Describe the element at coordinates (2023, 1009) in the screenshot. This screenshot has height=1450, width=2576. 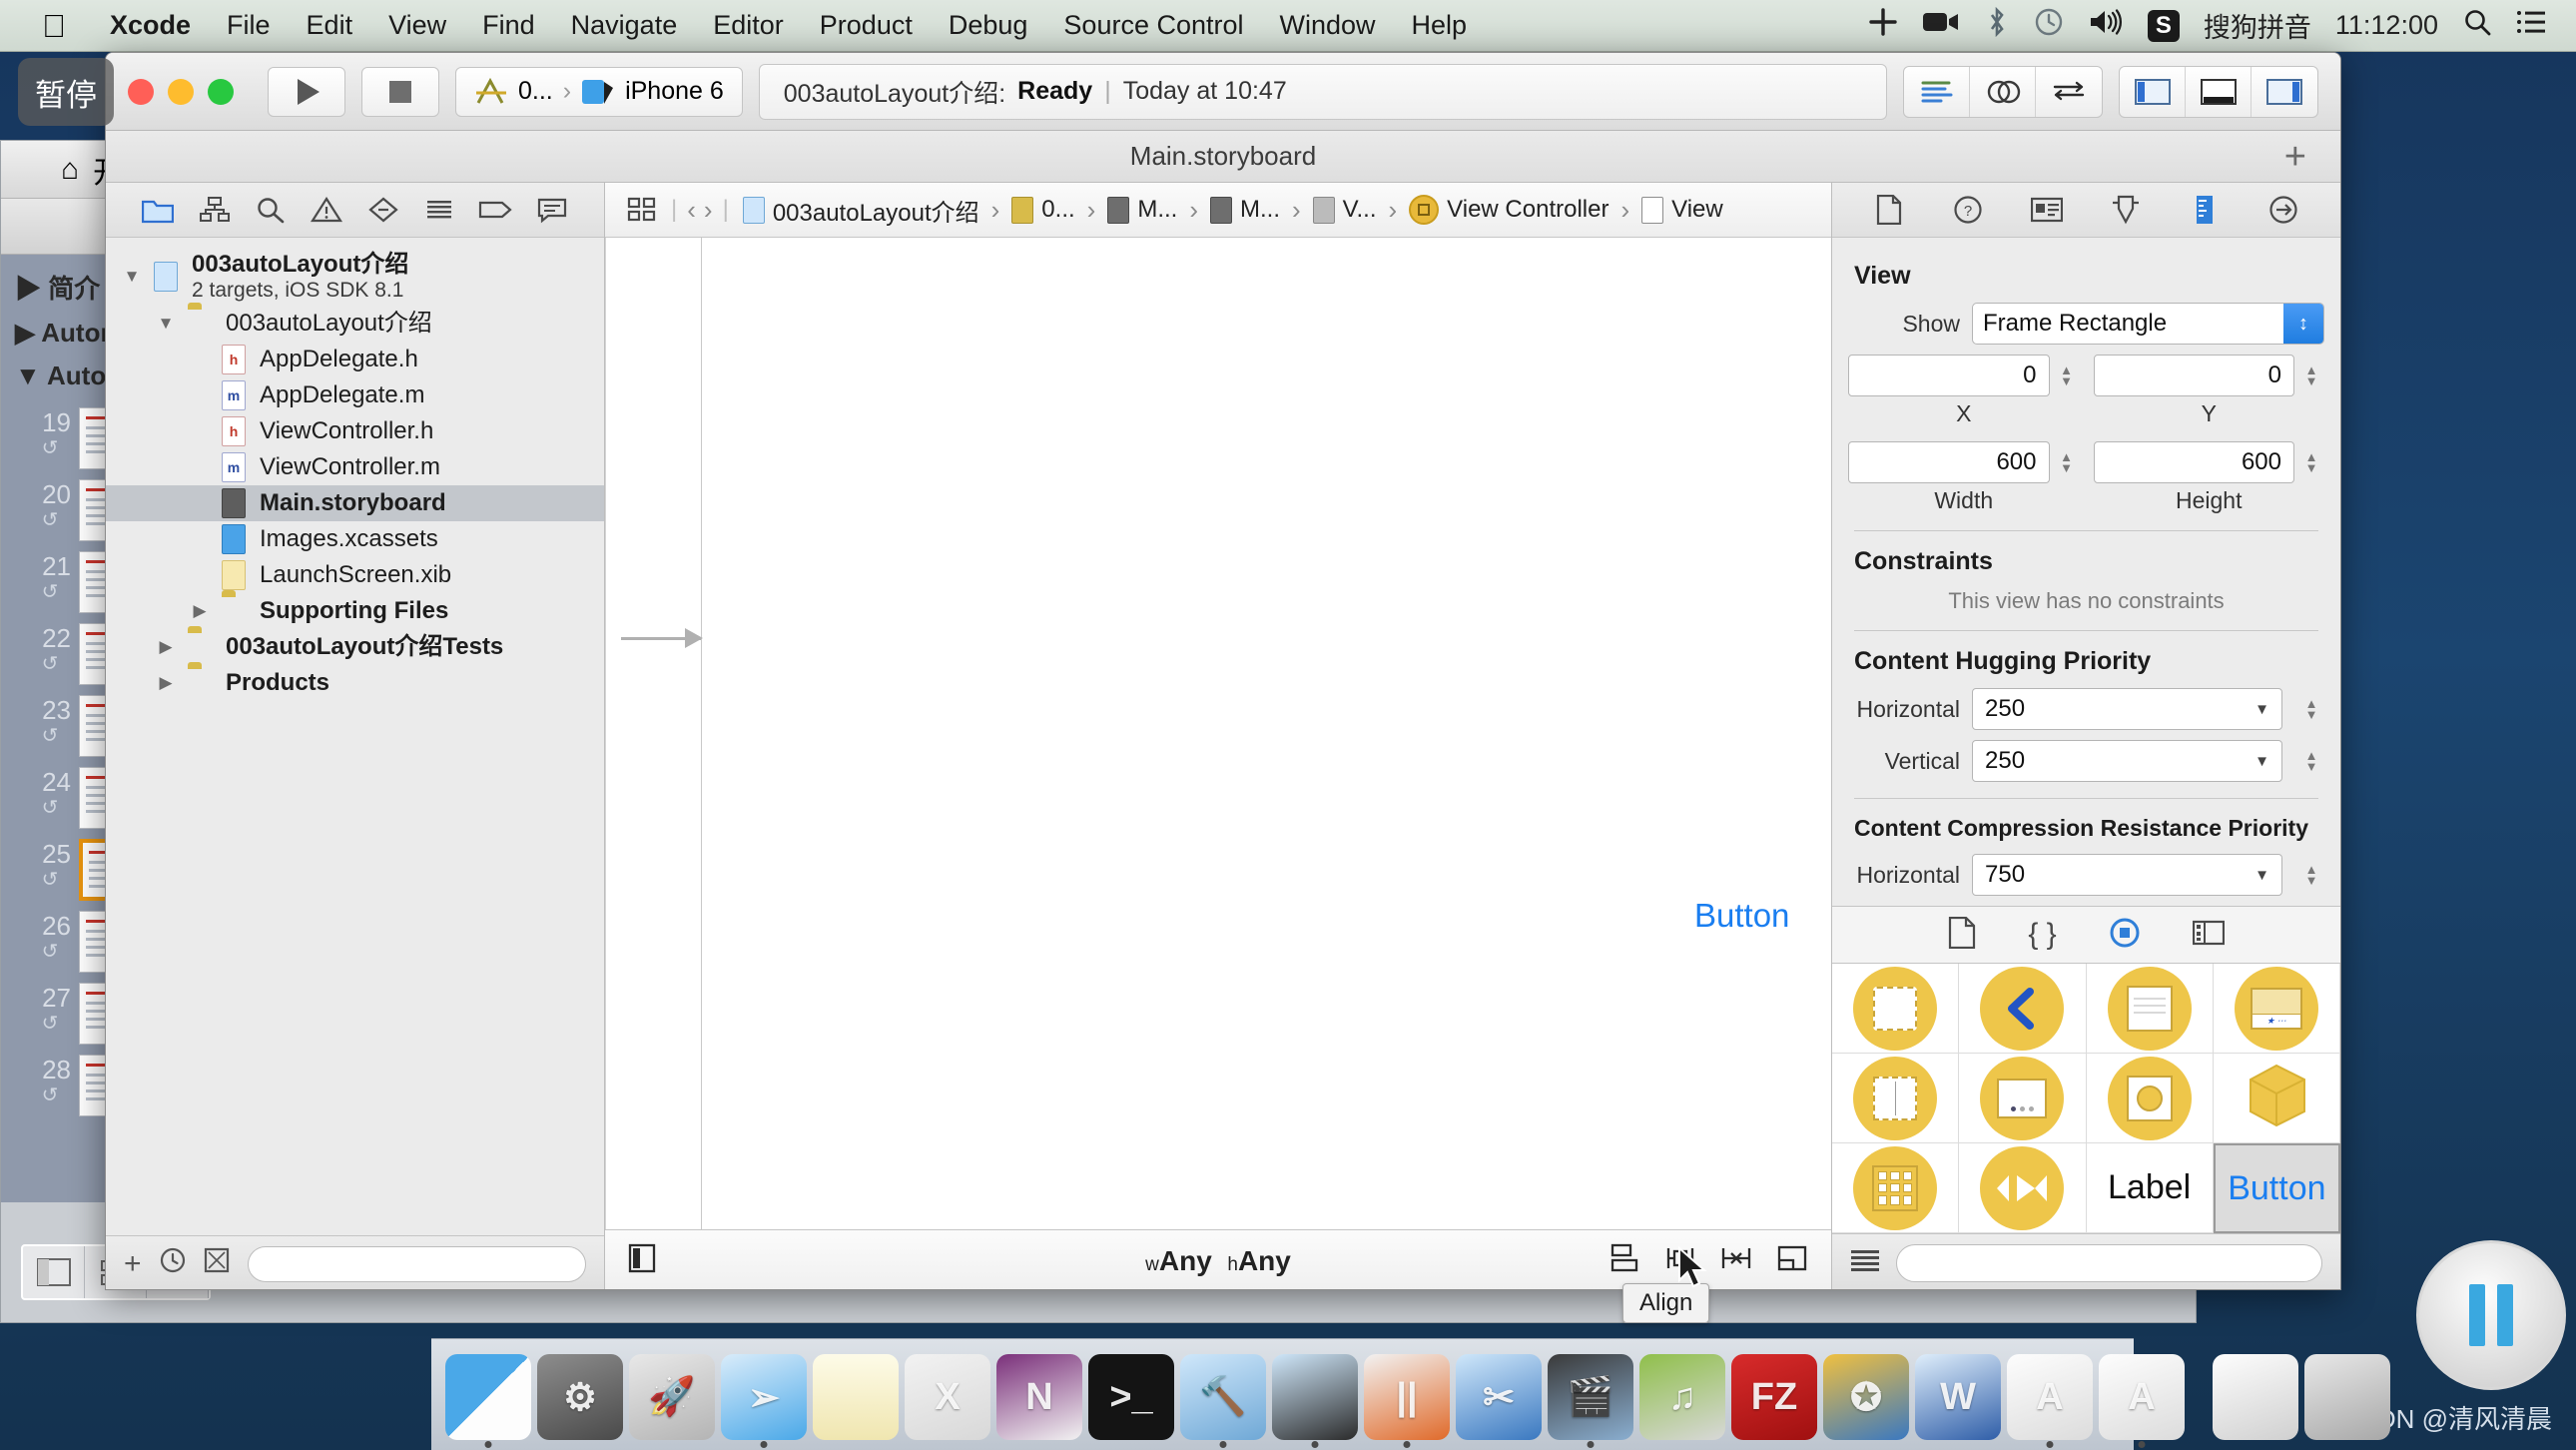
I see `library-item-navigation-bar-back-object` at that location.